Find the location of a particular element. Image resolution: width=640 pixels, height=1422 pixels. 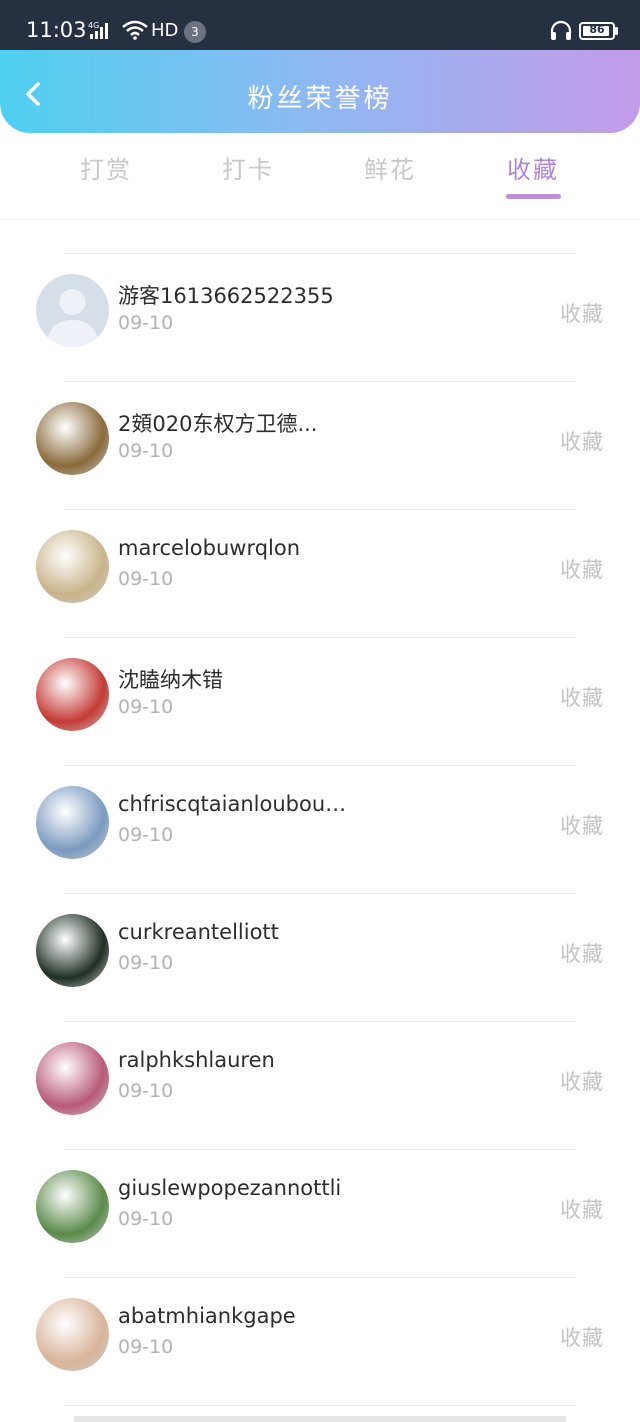

user-name: ralphkshlauren is located at coordinates (196, 1060).